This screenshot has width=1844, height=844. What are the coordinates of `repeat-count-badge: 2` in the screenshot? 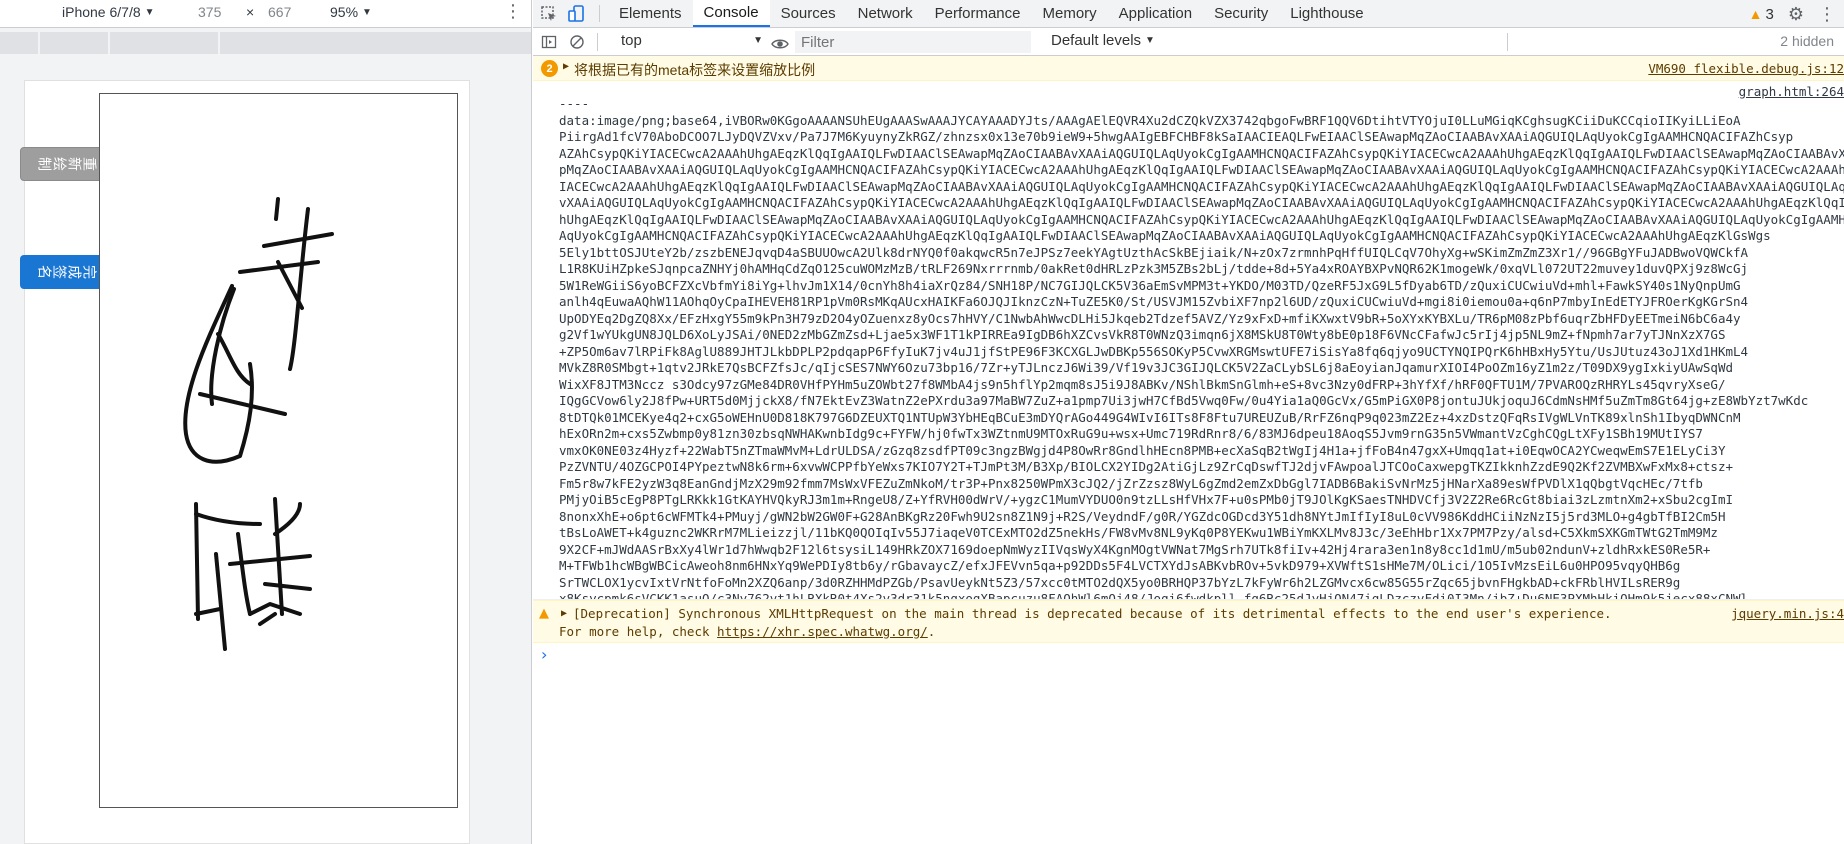 It's located at (549, 68).